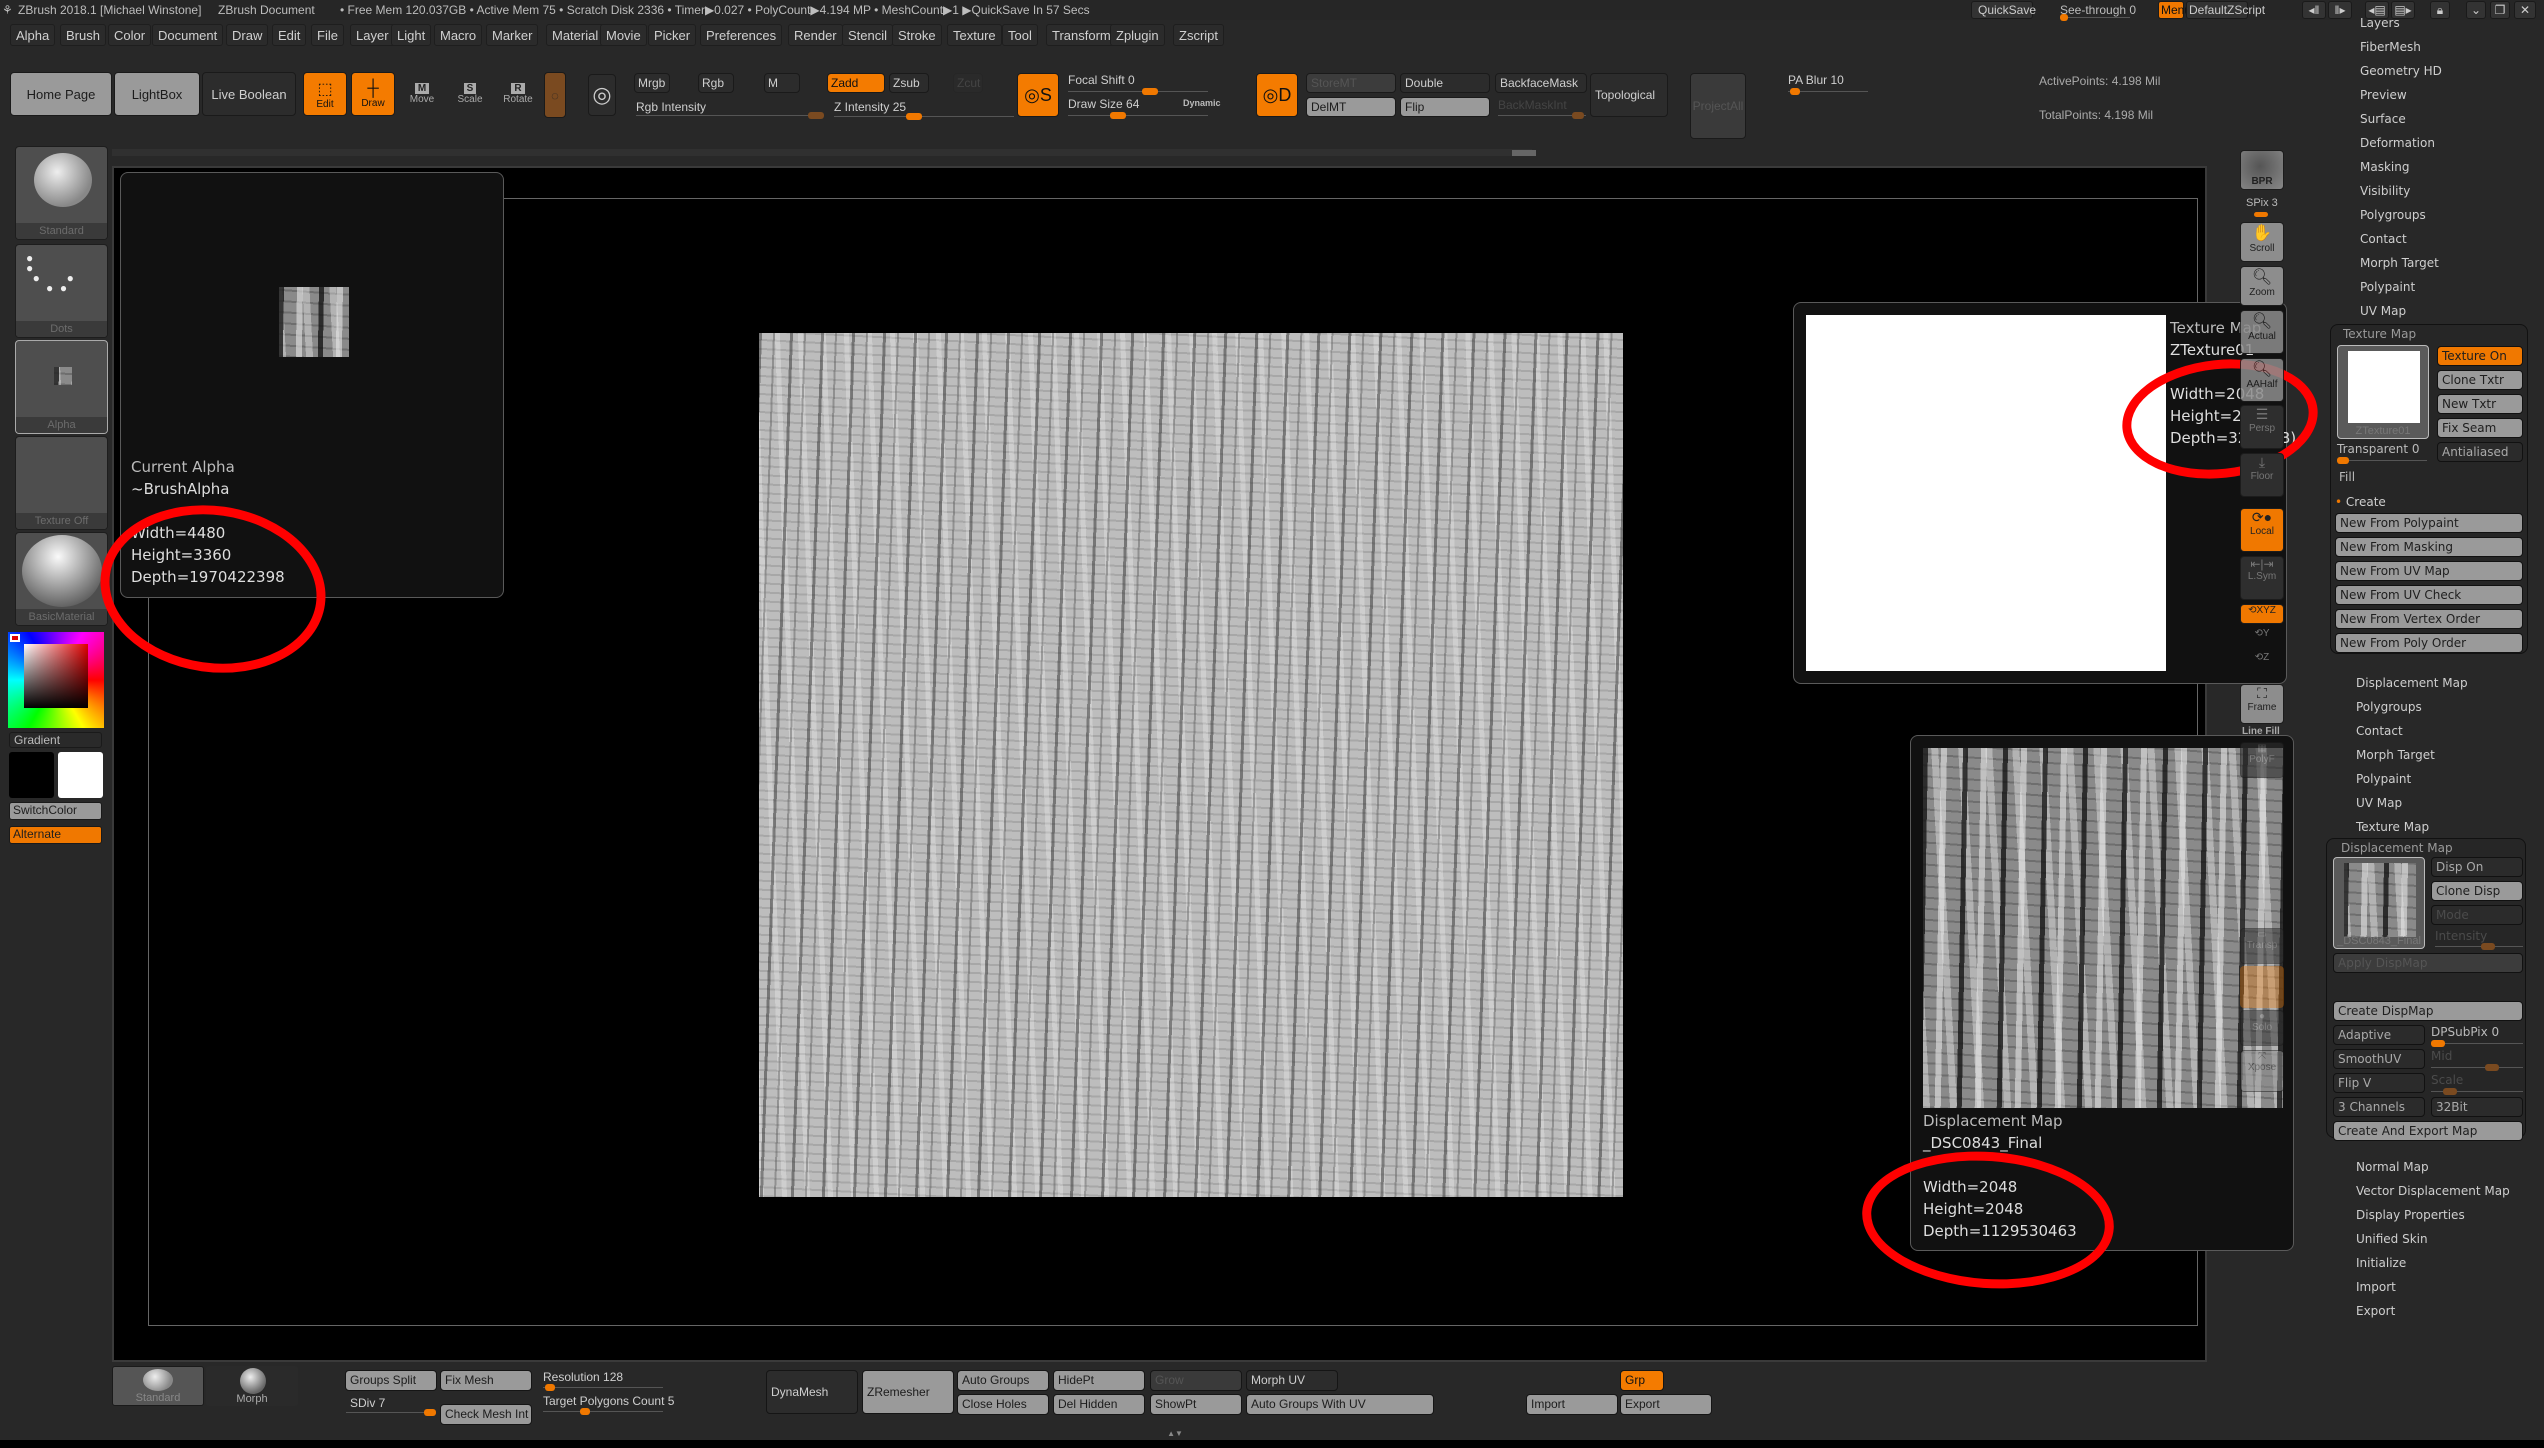 The width and height of the screenshot is (2544, 1448). Describe the element at coordinates (61, 291) in the screenshot. I see `stroke-selector: ● ● ● ● ● ● Dots` at that location.